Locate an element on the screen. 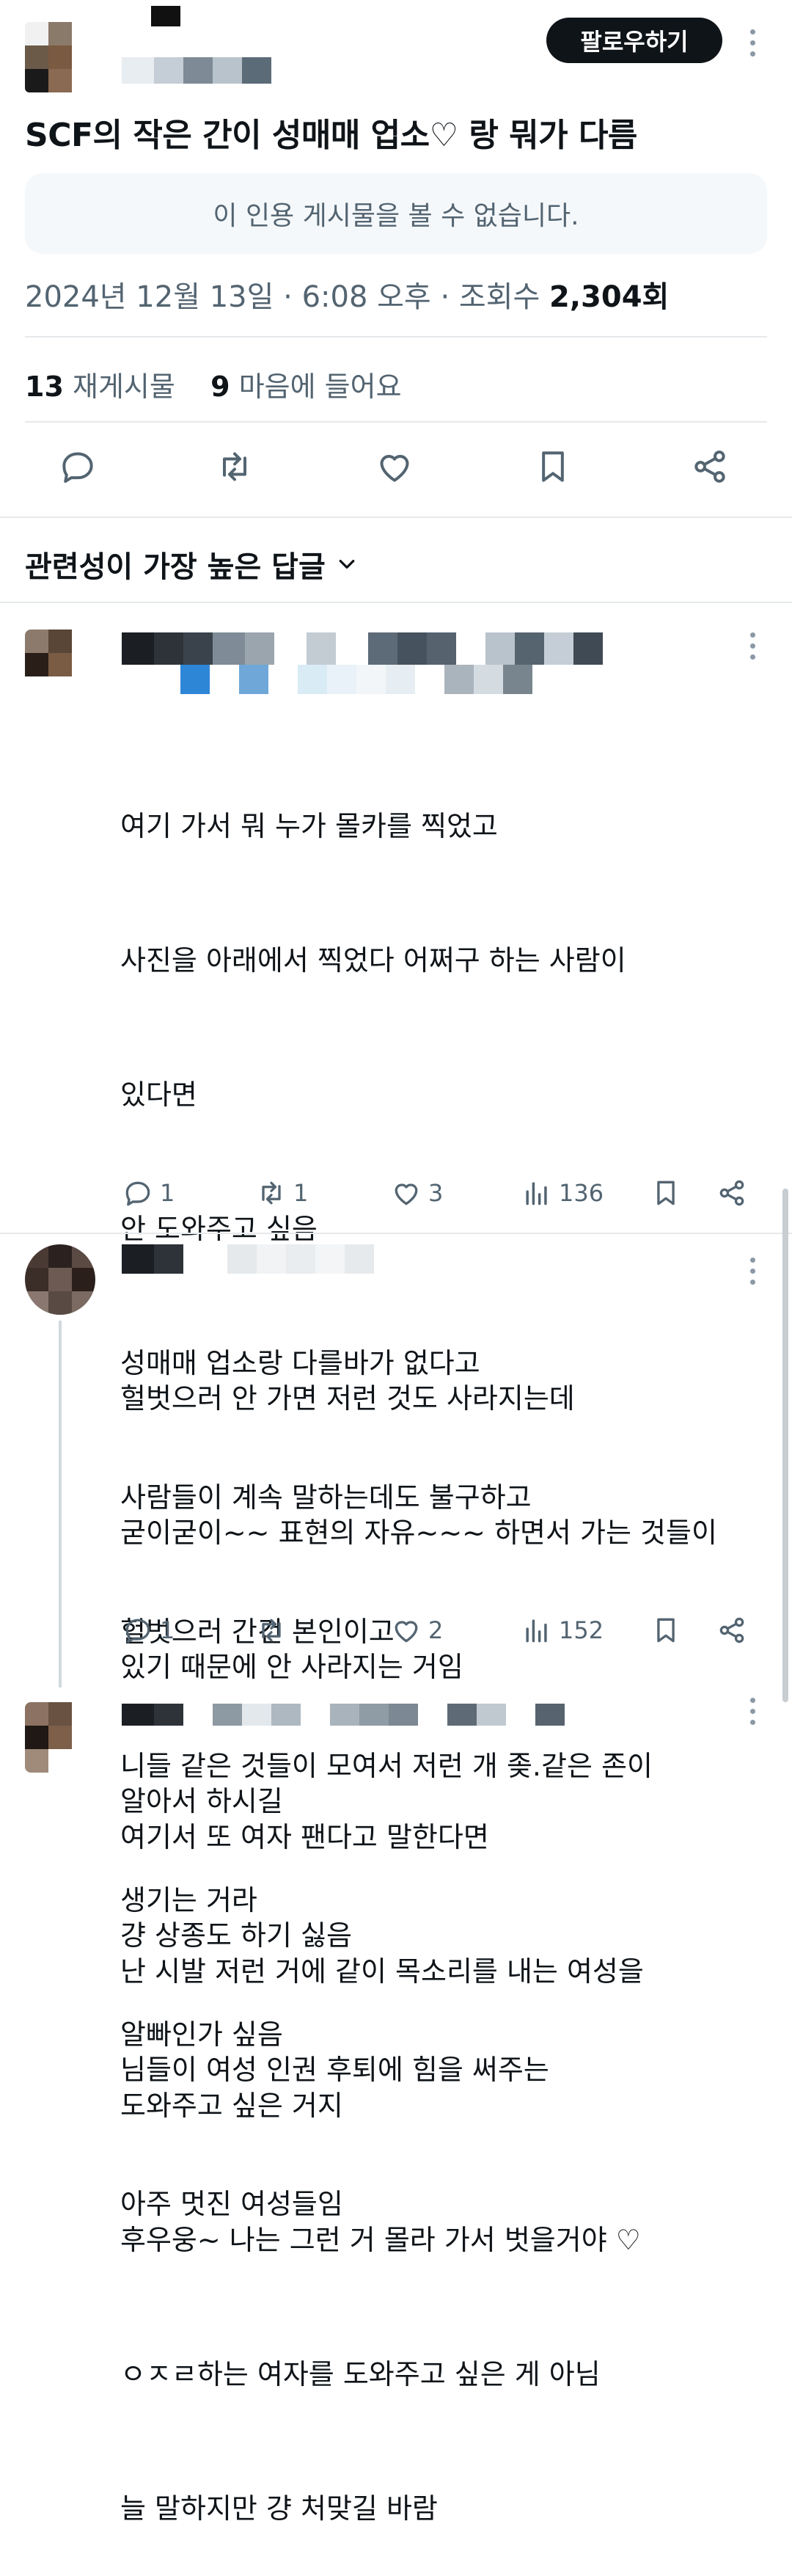 This screenshot has height=2576, width=792. views-count: 2,304회 is located at coordinates (609, 297).